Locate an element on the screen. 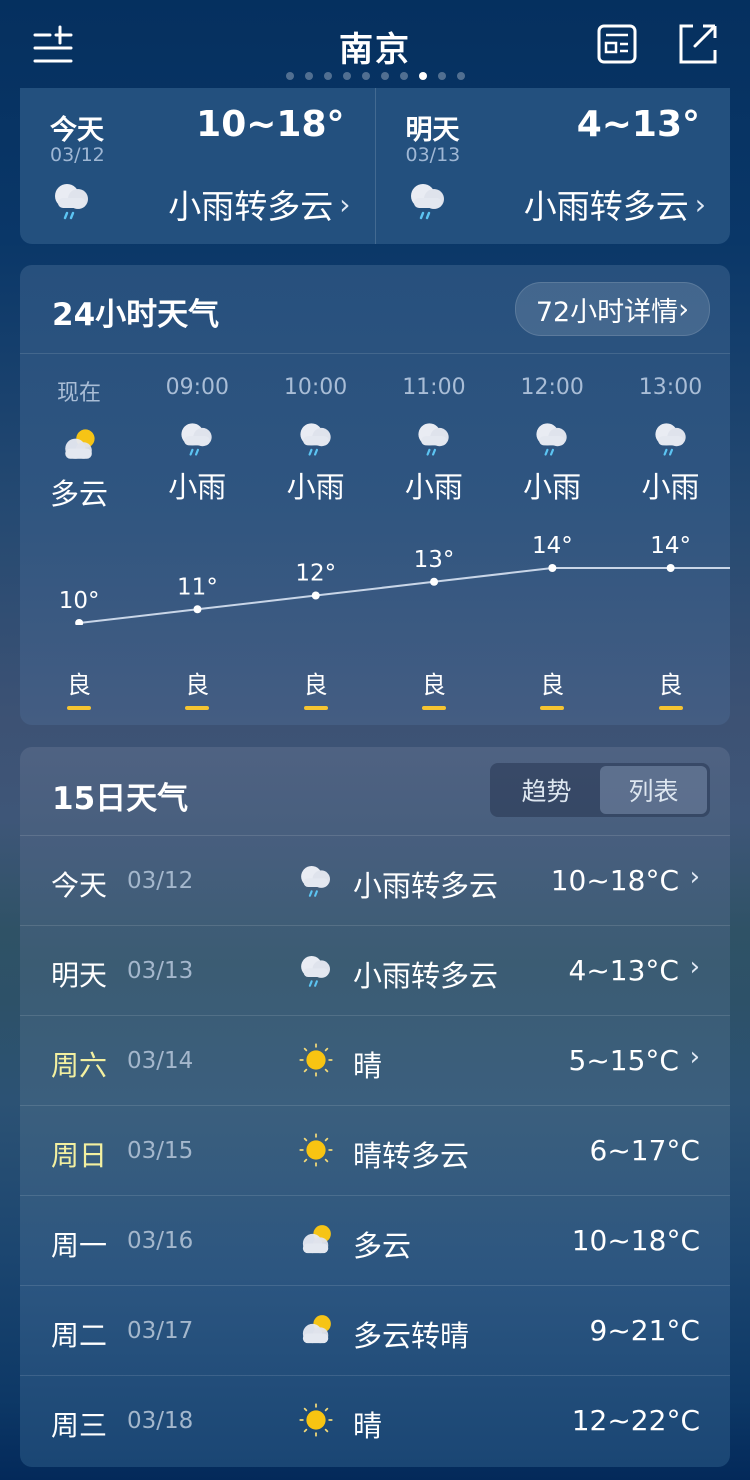 Image resolution: width=750 pixels, height=1480 pixels. row-date: 03/12 is located at coordinates (160, 881).